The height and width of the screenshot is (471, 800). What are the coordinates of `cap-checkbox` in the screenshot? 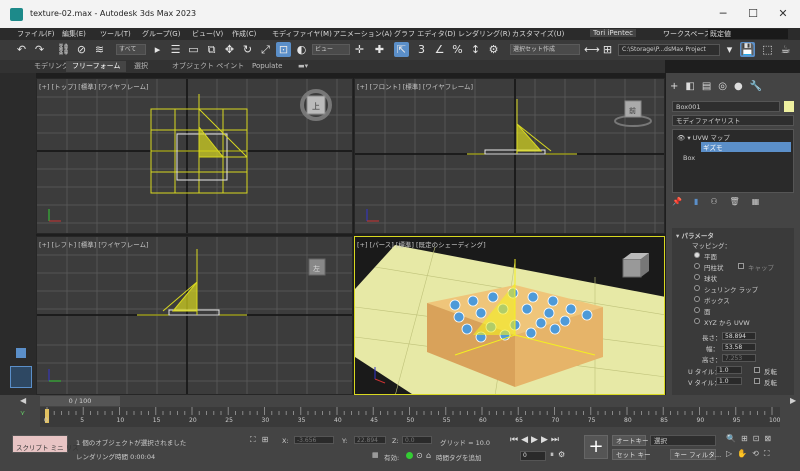 It's located at (741, 266).